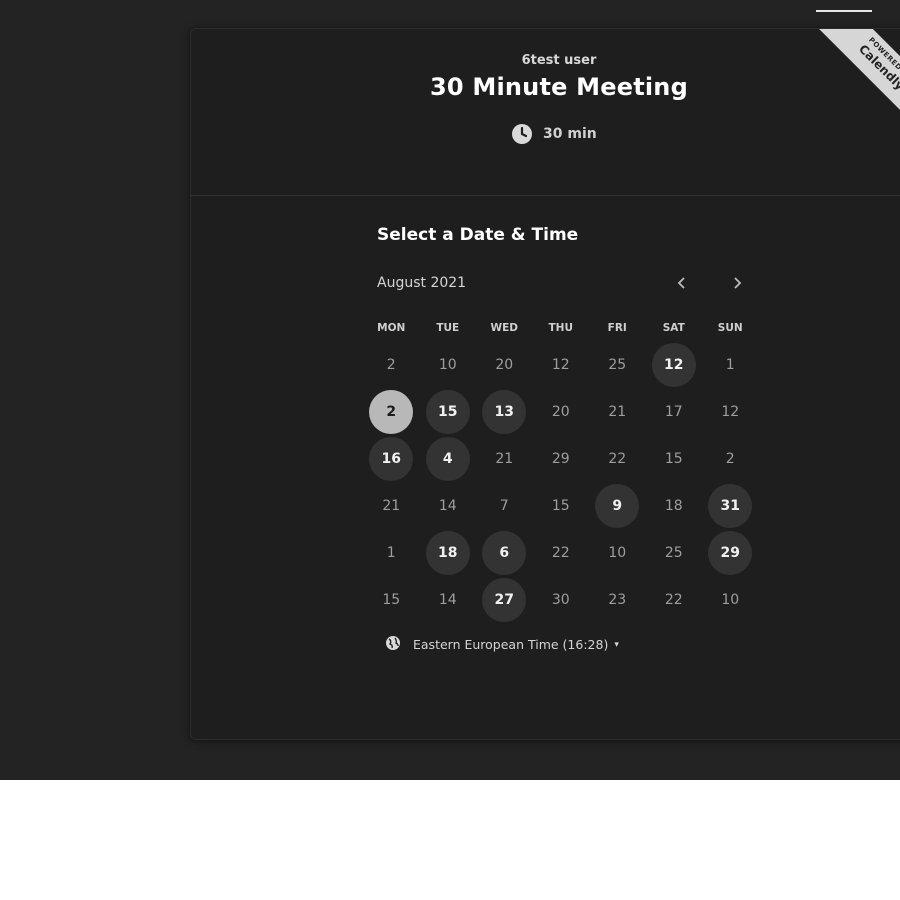 This screenshot has height=900, width=900. I want to click on day-cell: 1, so click(730, 364).